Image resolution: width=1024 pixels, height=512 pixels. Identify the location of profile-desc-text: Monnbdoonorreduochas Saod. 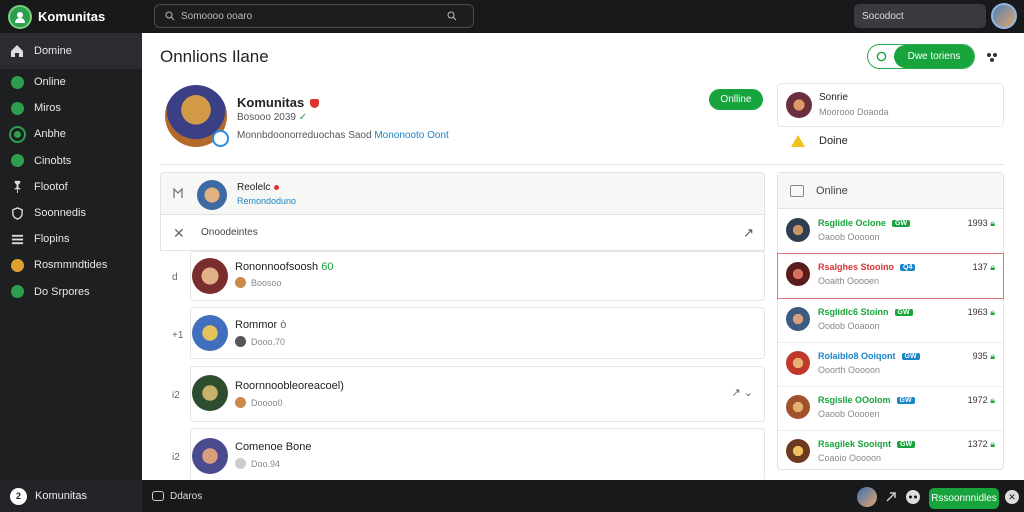
(304, 135).